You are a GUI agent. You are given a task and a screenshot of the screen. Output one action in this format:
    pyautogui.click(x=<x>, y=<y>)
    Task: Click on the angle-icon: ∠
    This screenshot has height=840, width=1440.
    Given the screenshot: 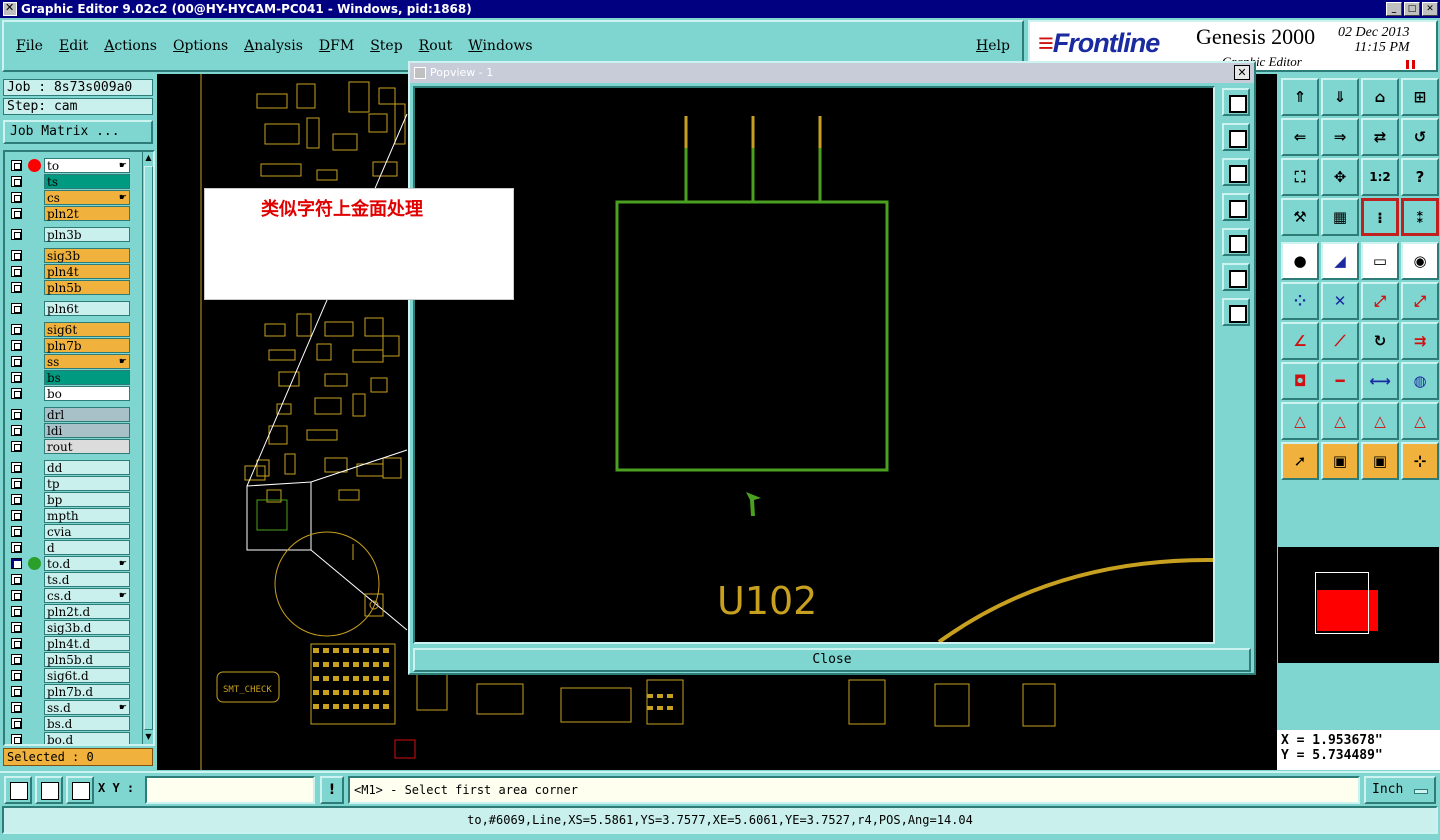 What is the action you would take?
    pyautogui.click(x=1300, y=341)
    